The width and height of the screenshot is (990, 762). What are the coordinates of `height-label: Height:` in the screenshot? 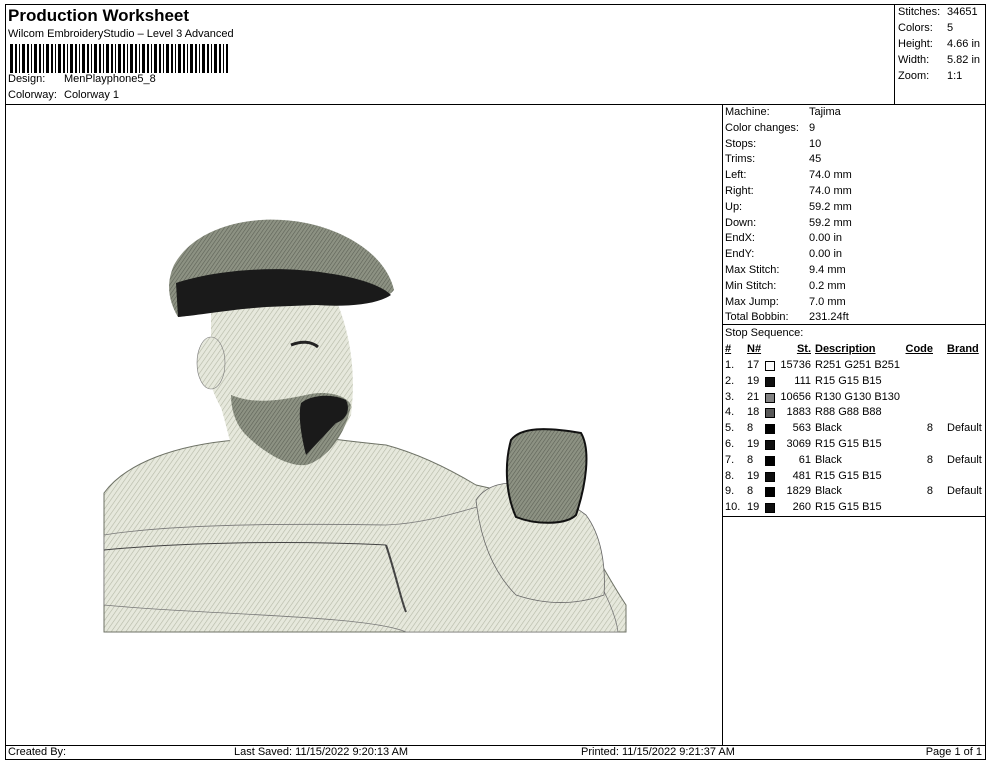 It's located at (915, 44).